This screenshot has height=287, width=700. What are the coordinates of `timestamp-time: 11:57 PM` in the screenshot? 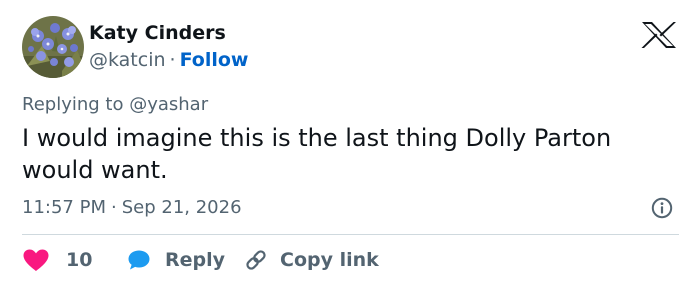 It's located at (64, 207).